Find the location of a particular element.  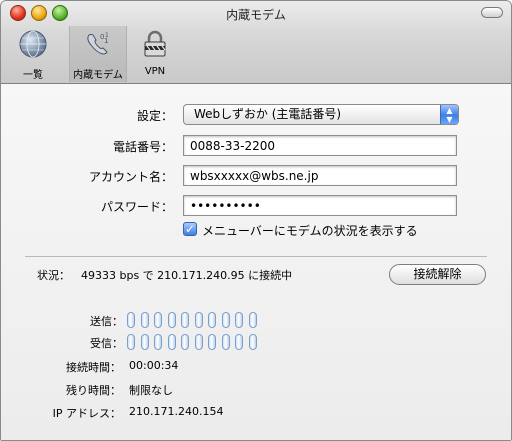

password-label: パスワード： is located at coordinates (136, 207).